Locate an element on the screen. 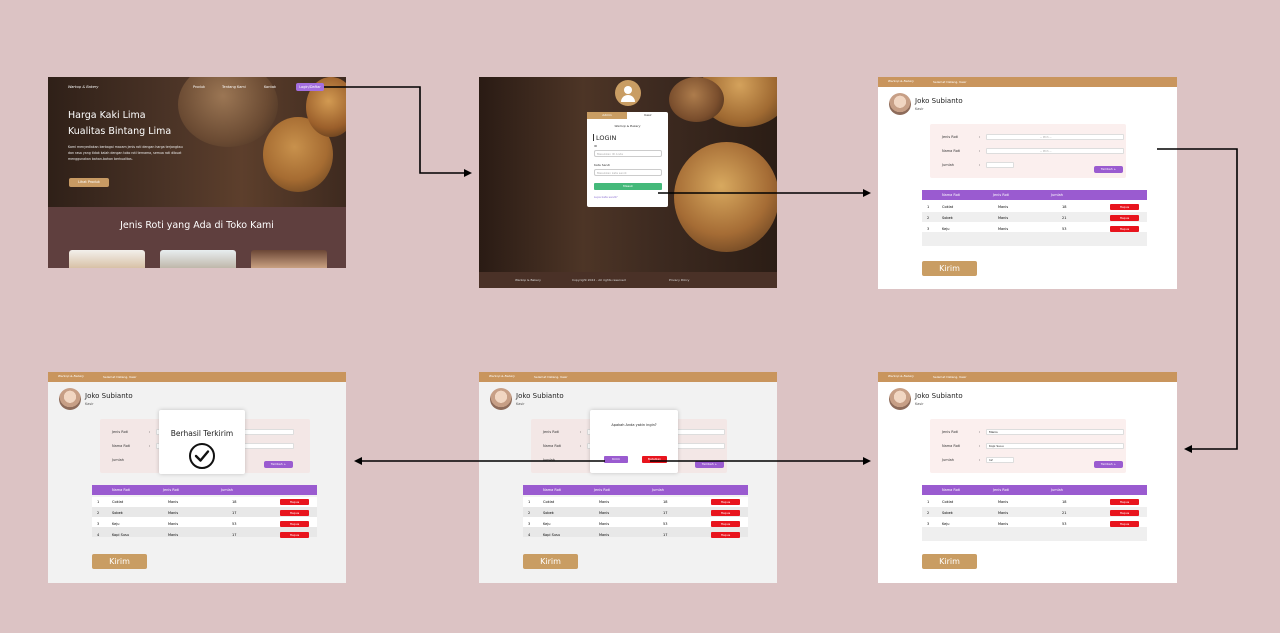  arrow-dashboard-to-filled is located at coordinates (1197, 300).